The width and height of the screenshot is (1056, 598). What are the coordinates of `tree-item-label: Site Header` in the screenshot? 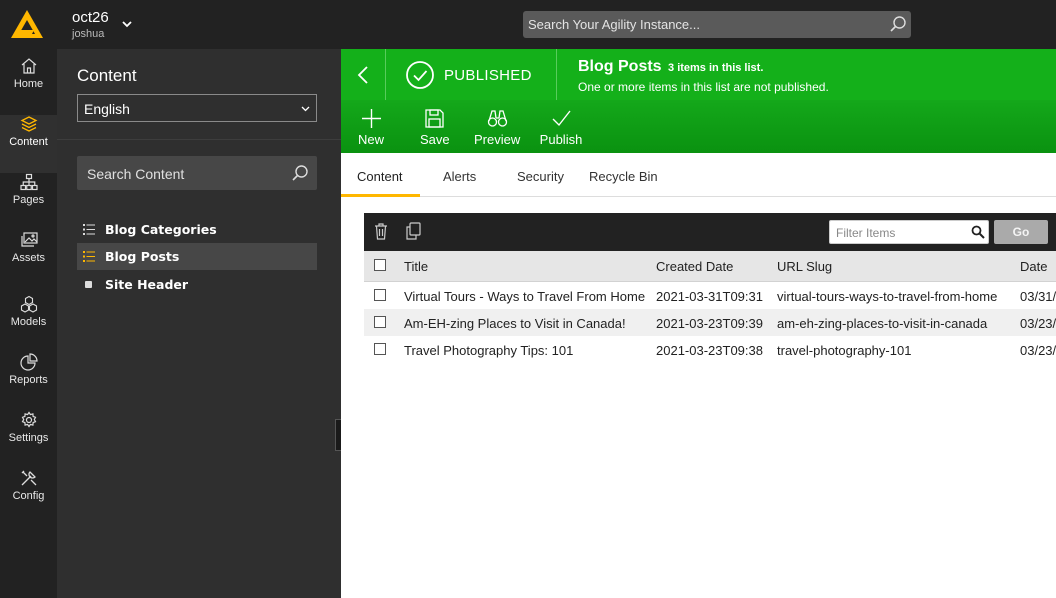 It's located at (147, 284).